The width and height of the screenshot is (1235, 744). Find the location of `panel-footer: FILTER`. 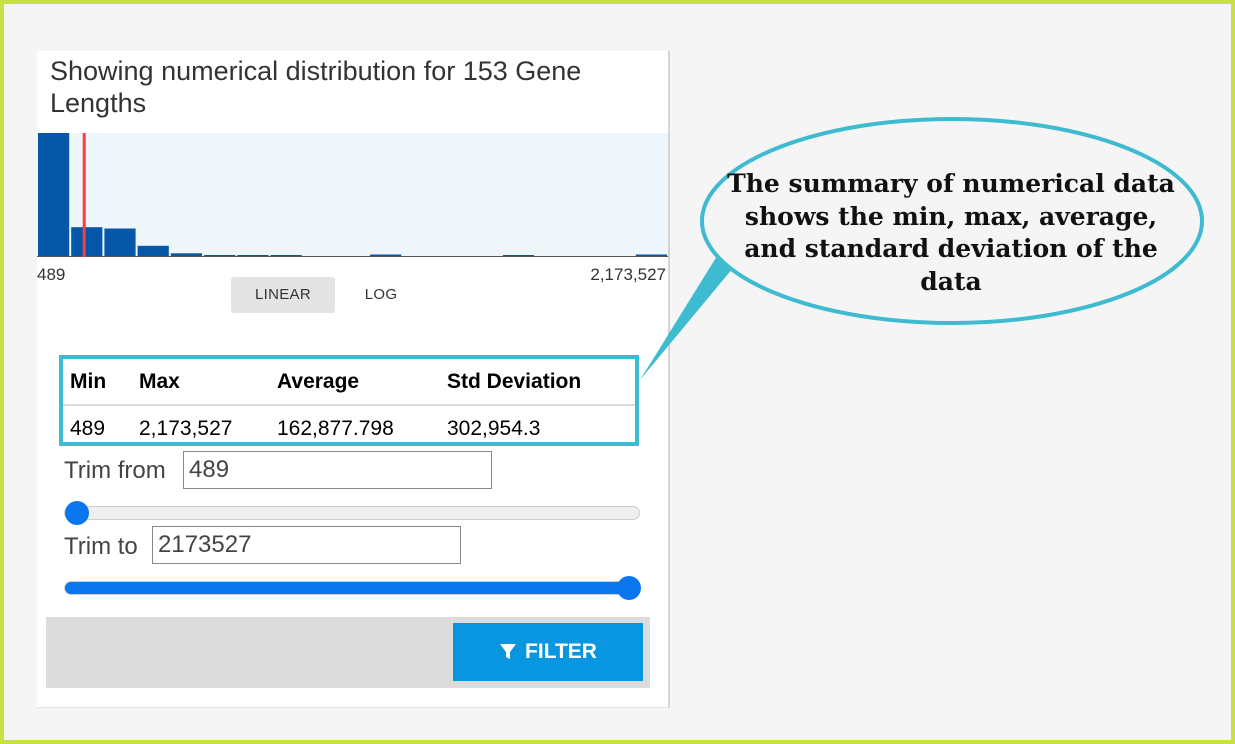

panel-footer: FILTER is located at coordinates (348, 652).